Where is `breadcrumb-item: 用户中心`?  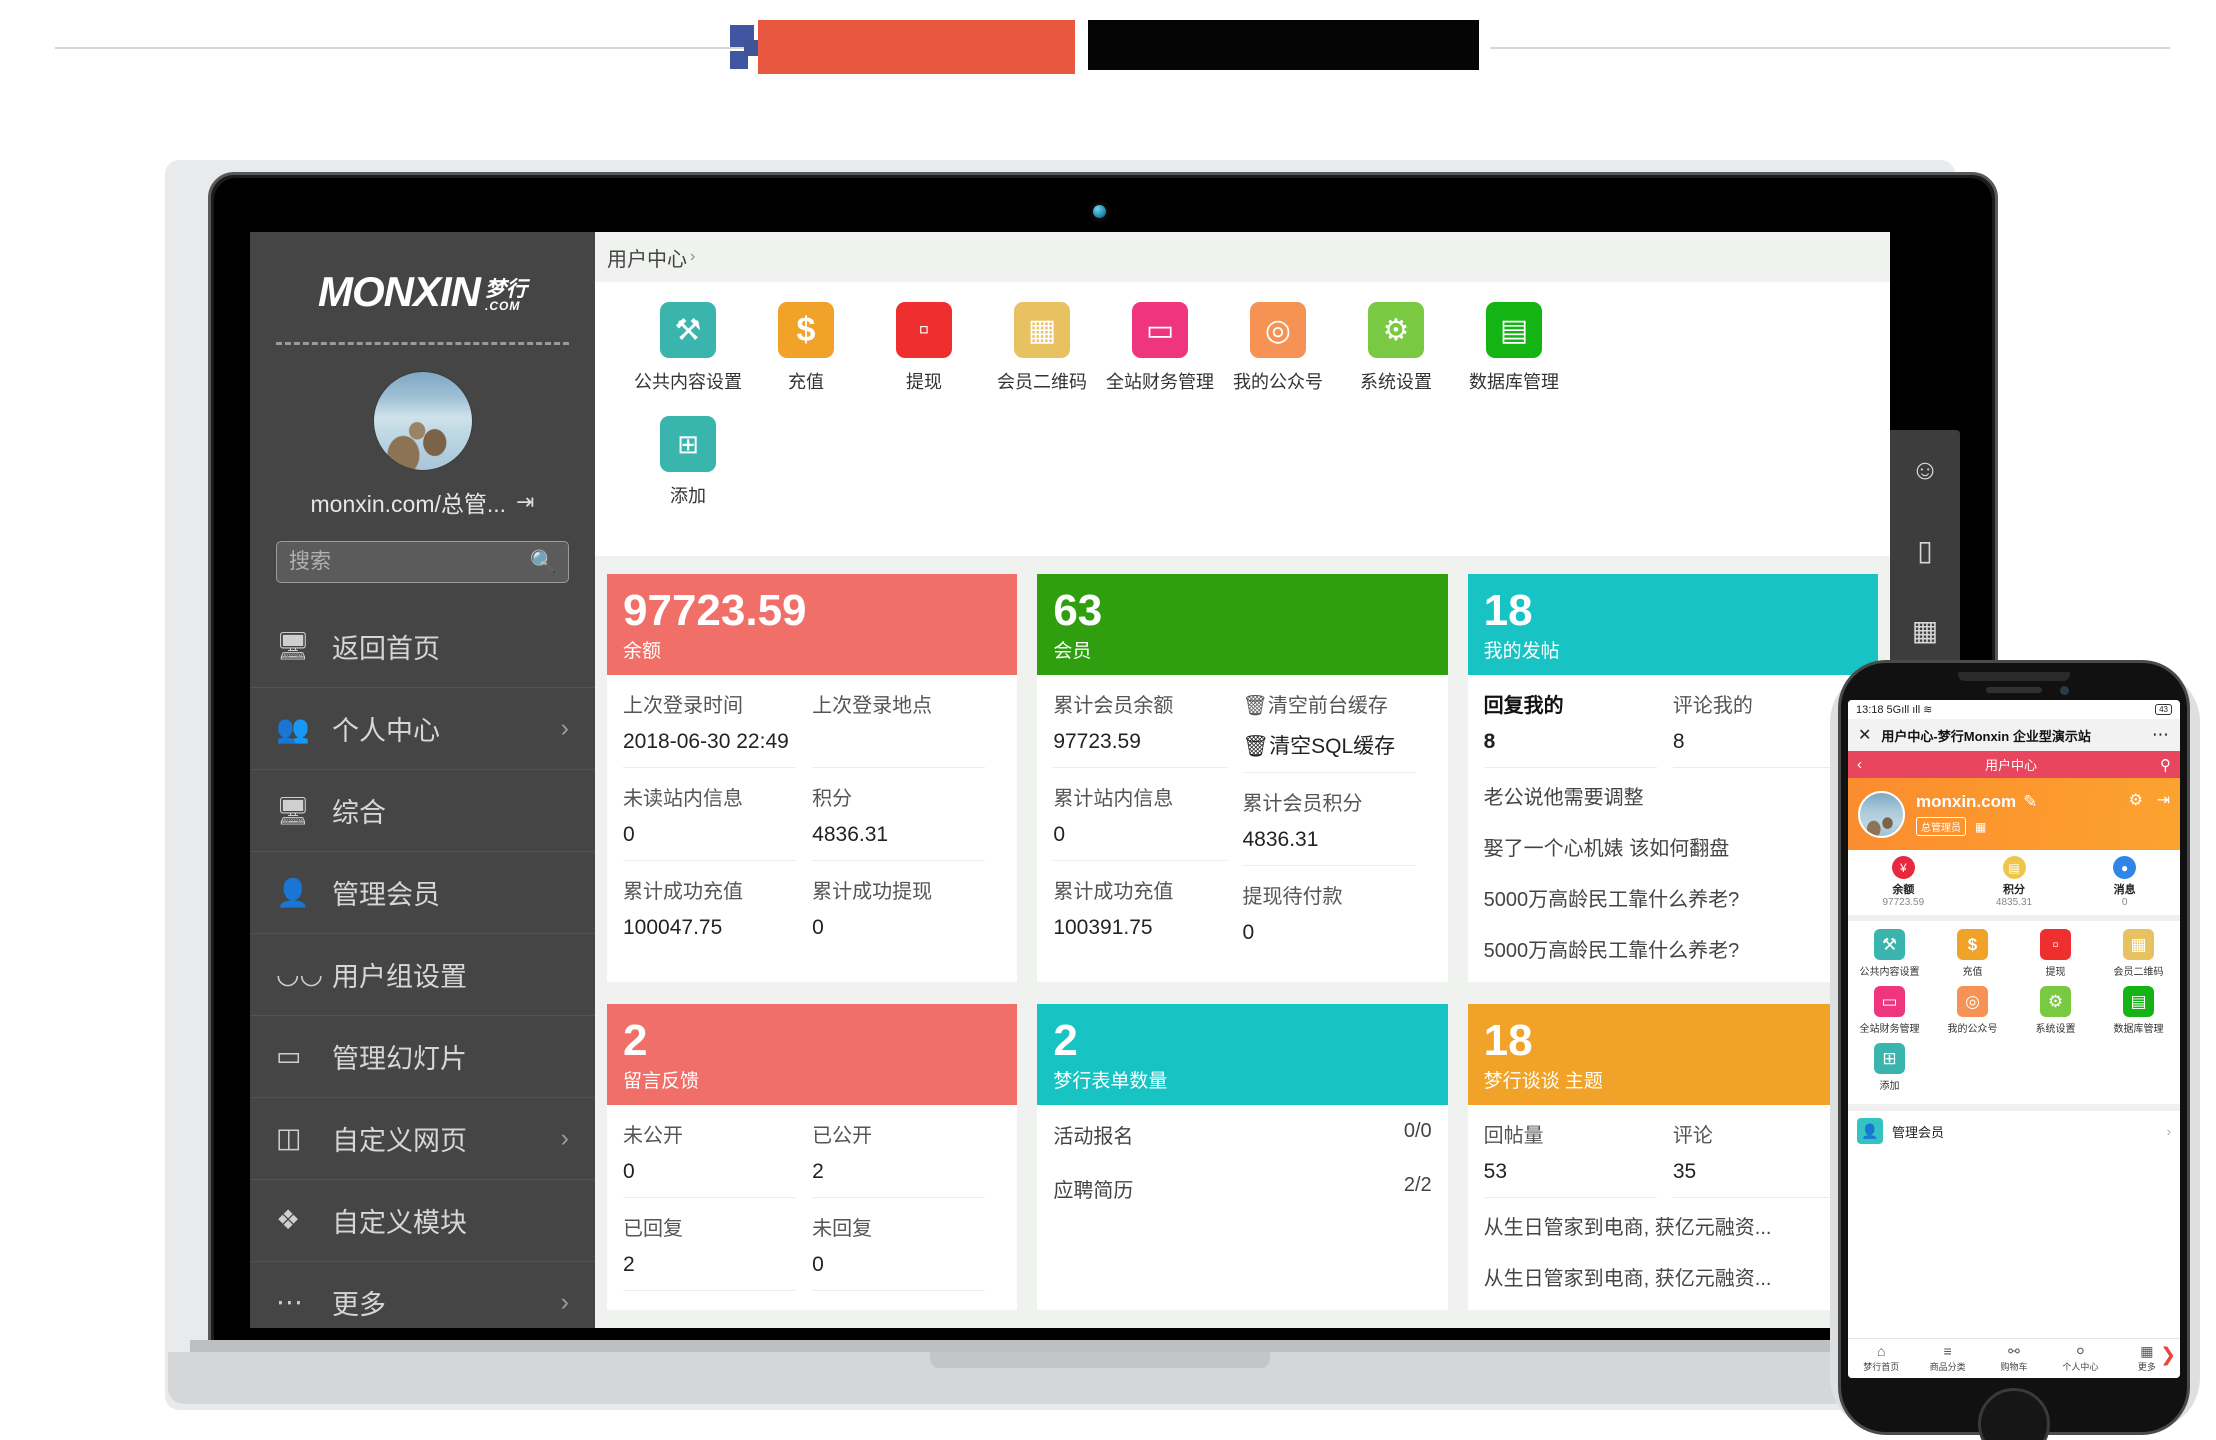 breadcrumb-item: 用户中心 is located at coordinates (647, 257).